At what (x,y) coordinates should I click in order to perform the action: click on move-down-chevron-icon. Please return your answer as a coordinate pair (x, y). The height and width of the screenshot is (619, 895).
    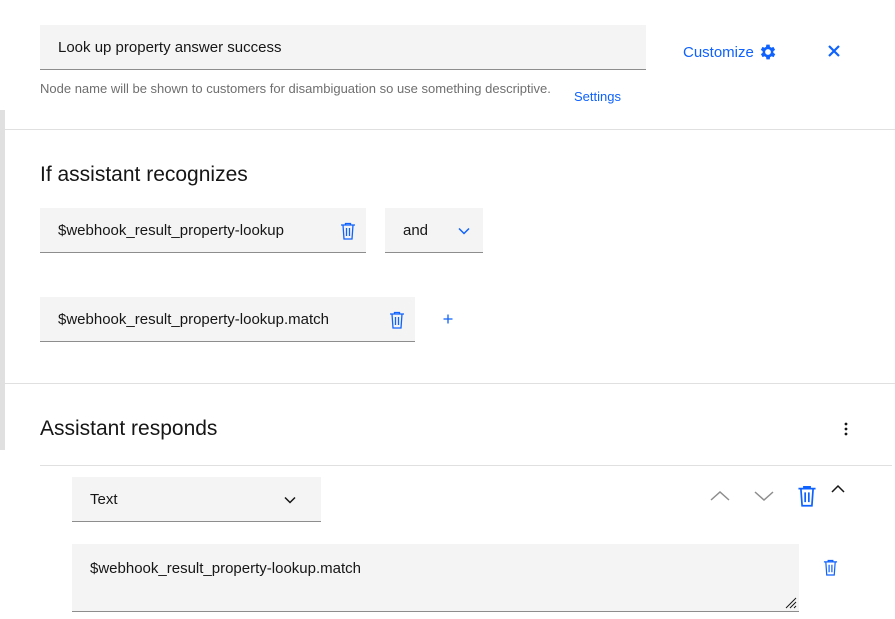
    Looking at the image, I should click on (764, 496).